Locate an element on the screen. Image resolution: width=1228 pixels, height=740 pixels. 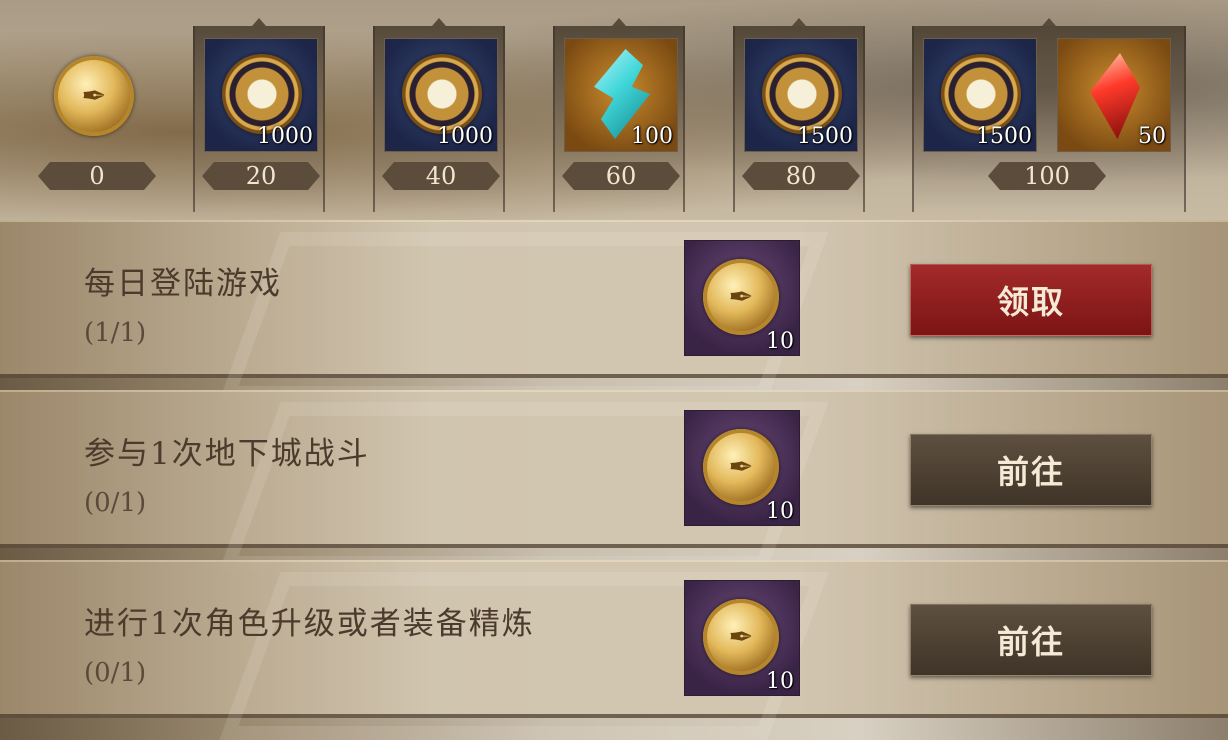
claim-button: 领取 is located at coordinates (1031, 300).